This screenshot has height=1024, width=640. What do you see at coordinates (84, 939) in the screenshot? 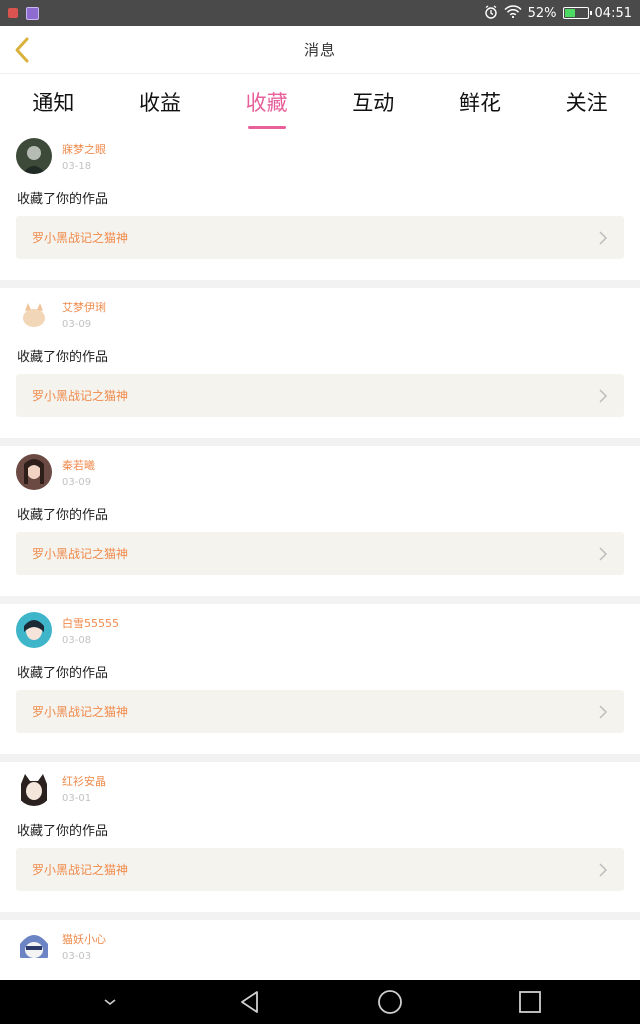
I see `username: 猫妖小心` at bounding box center [84, 939].